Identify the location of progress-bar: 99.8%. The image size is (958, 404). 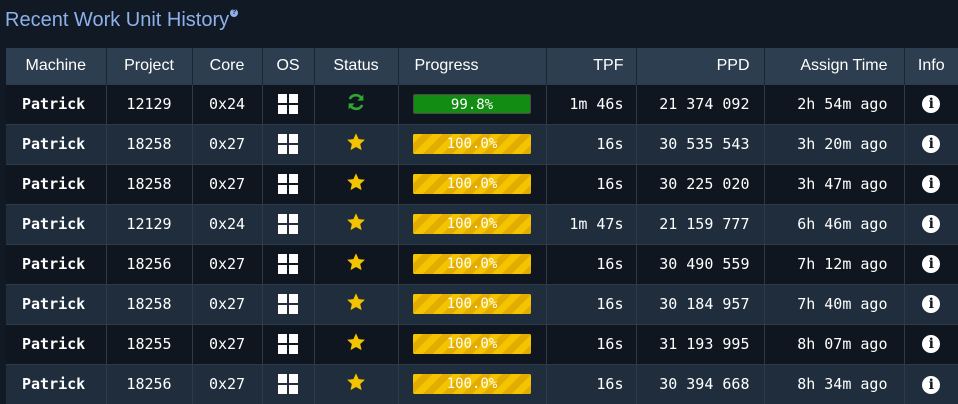
(472, 104).